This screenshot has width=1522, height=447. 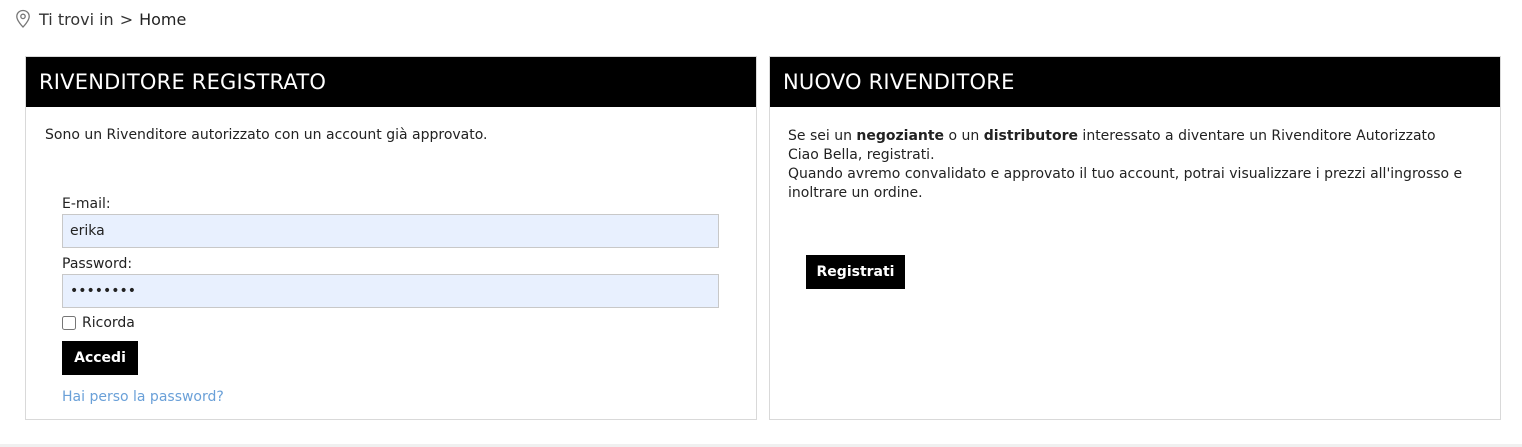 What do you see at coordinates (69, 323) in the screenshot?
I see `remember-checkbox` at bounding box center [69, 323].